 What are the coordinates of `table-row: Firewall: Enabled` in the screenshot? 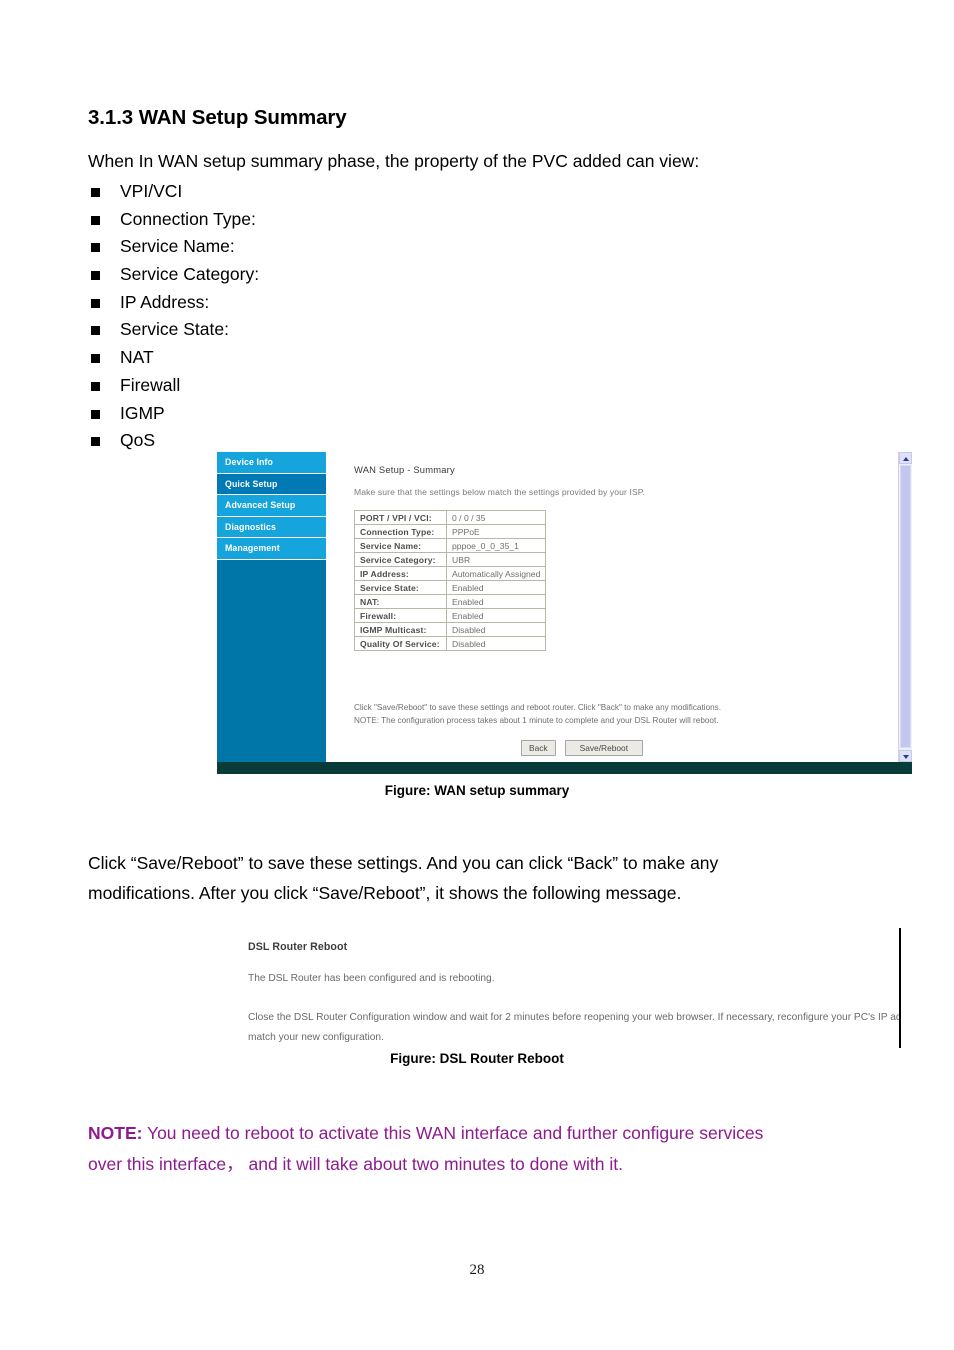 It's located at (450, 615).